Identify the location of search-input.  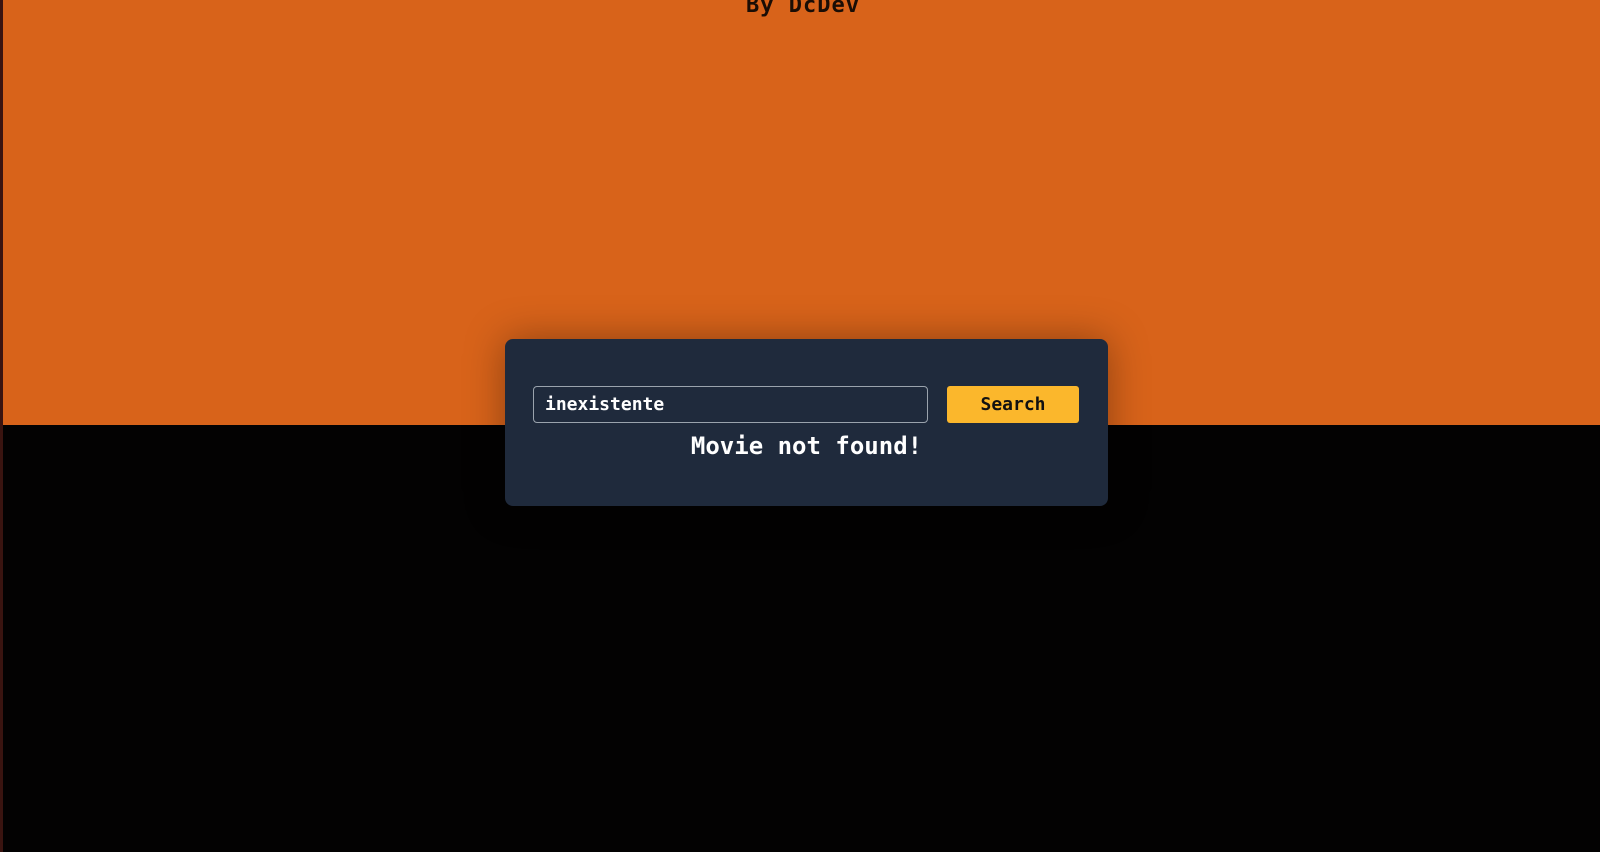
(730, 404).